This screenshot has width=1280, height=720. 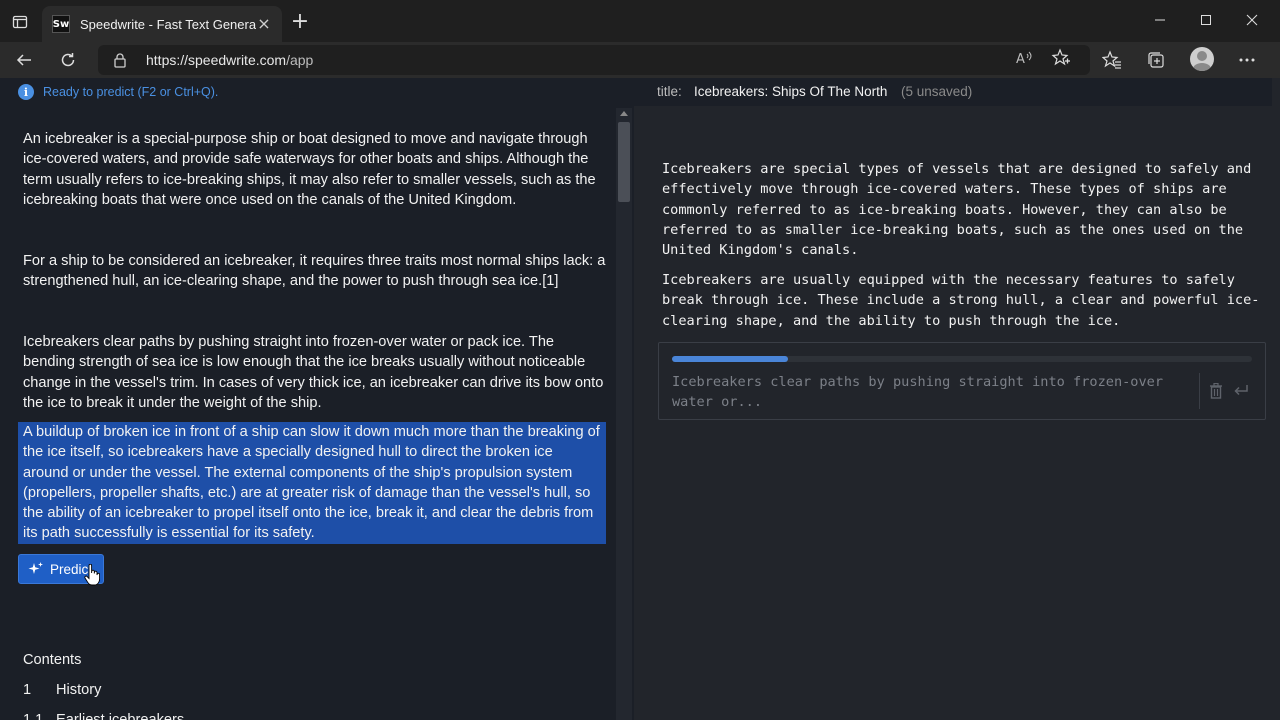 What do you see at coordinates (1112, 60) in the screenshot?
I see `favorites-icon` at bounding box center [1112, 60].